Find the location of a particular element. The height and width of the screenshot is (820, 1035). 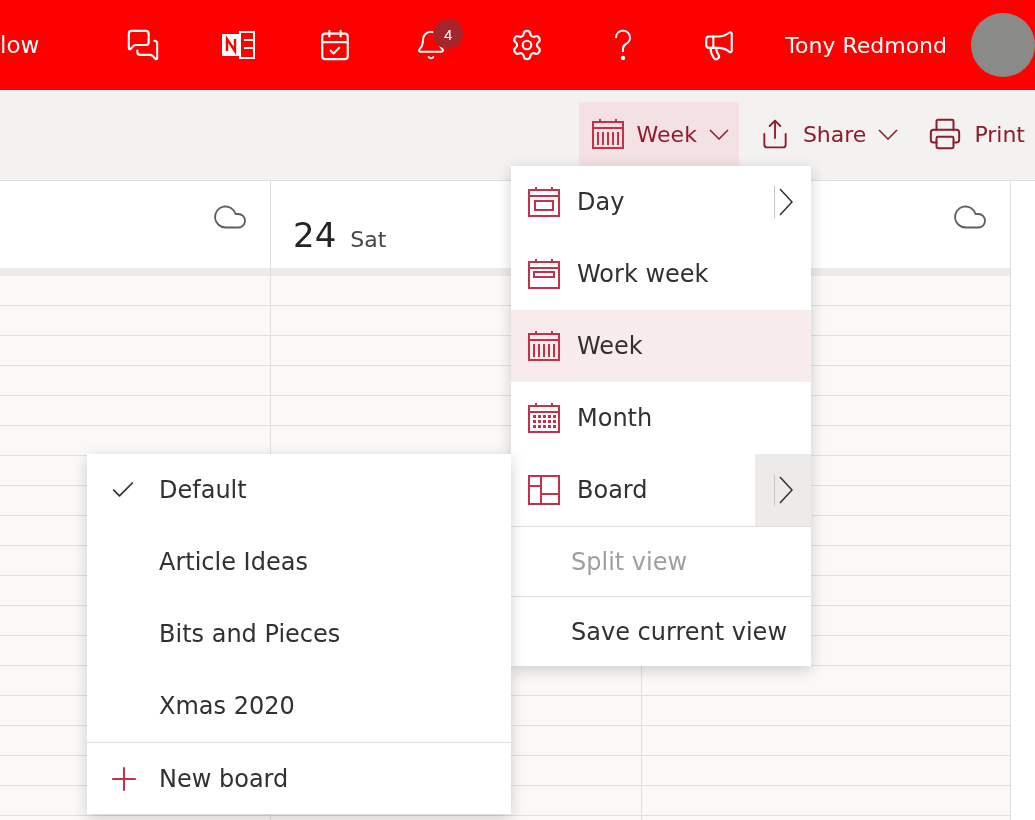

notebook-icon is located at coordinates (239, 45).